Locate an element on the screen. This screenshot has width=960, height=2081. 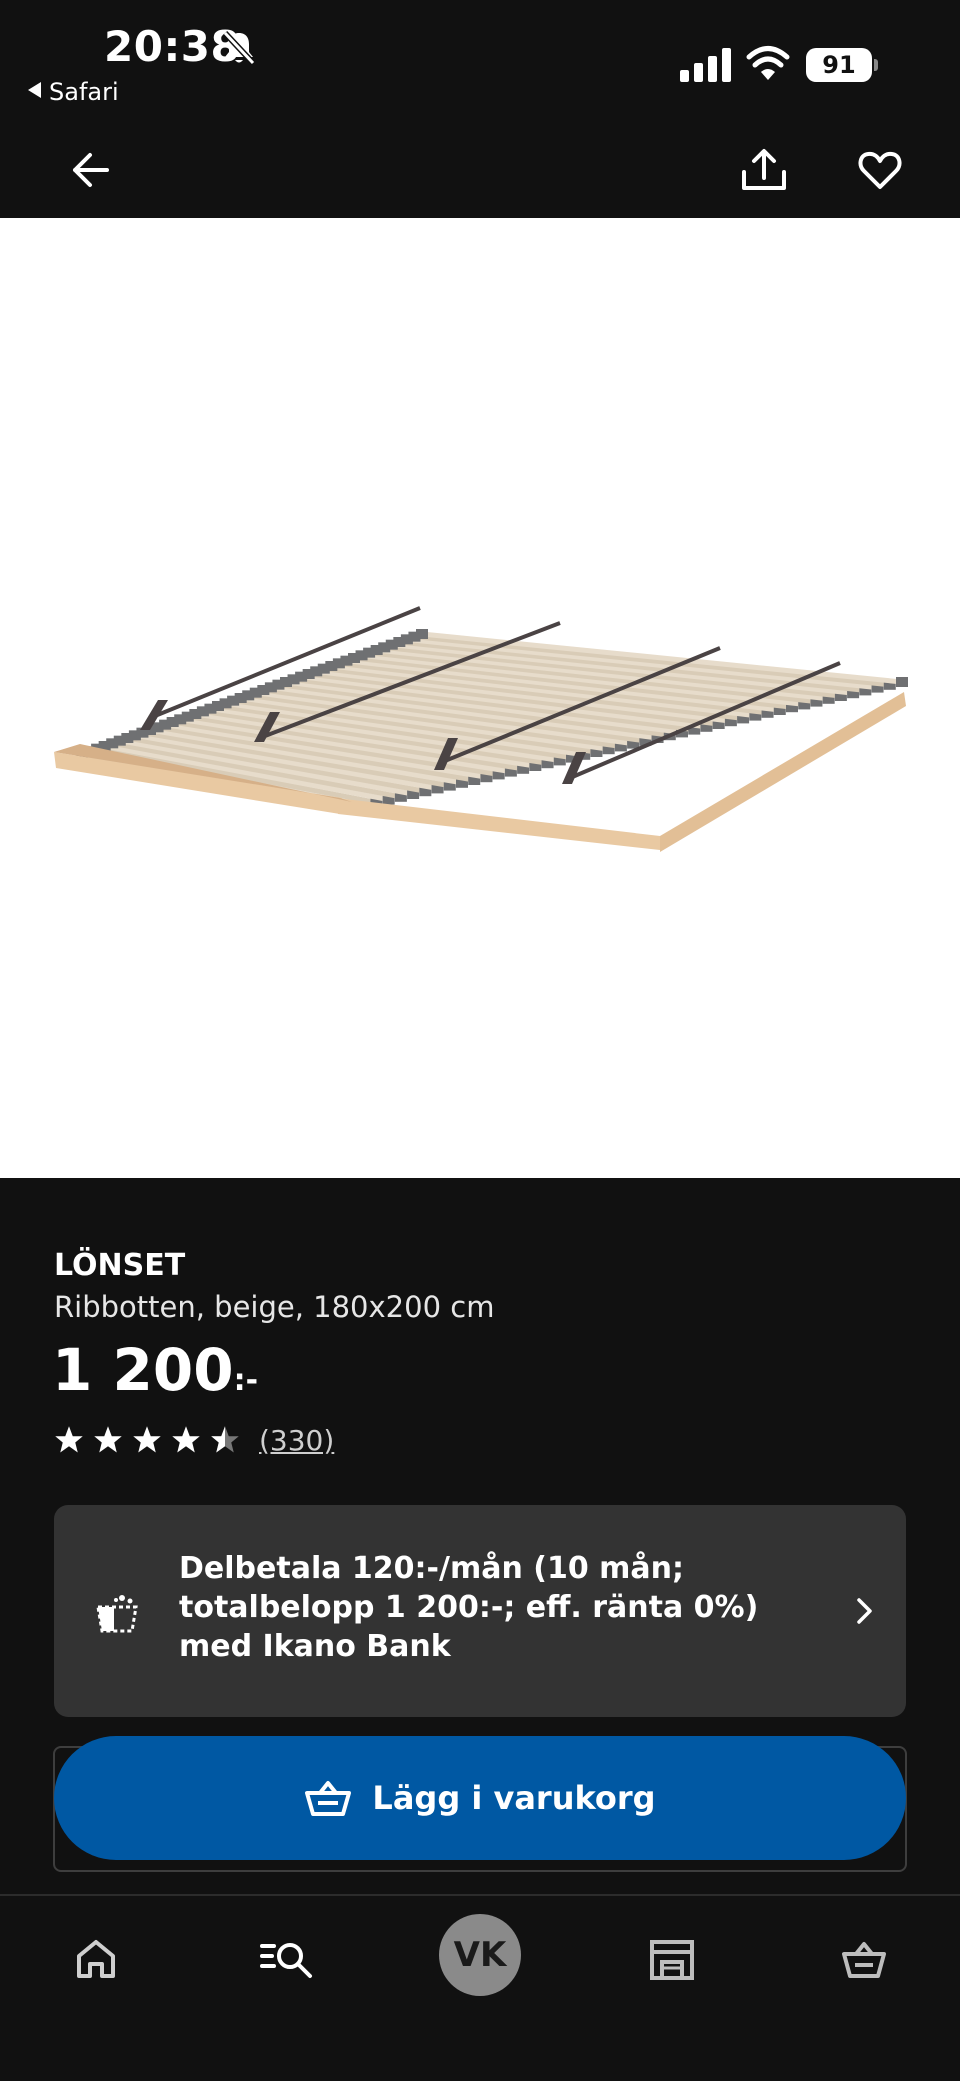
search-tab is located at coordinates (287, 1959).